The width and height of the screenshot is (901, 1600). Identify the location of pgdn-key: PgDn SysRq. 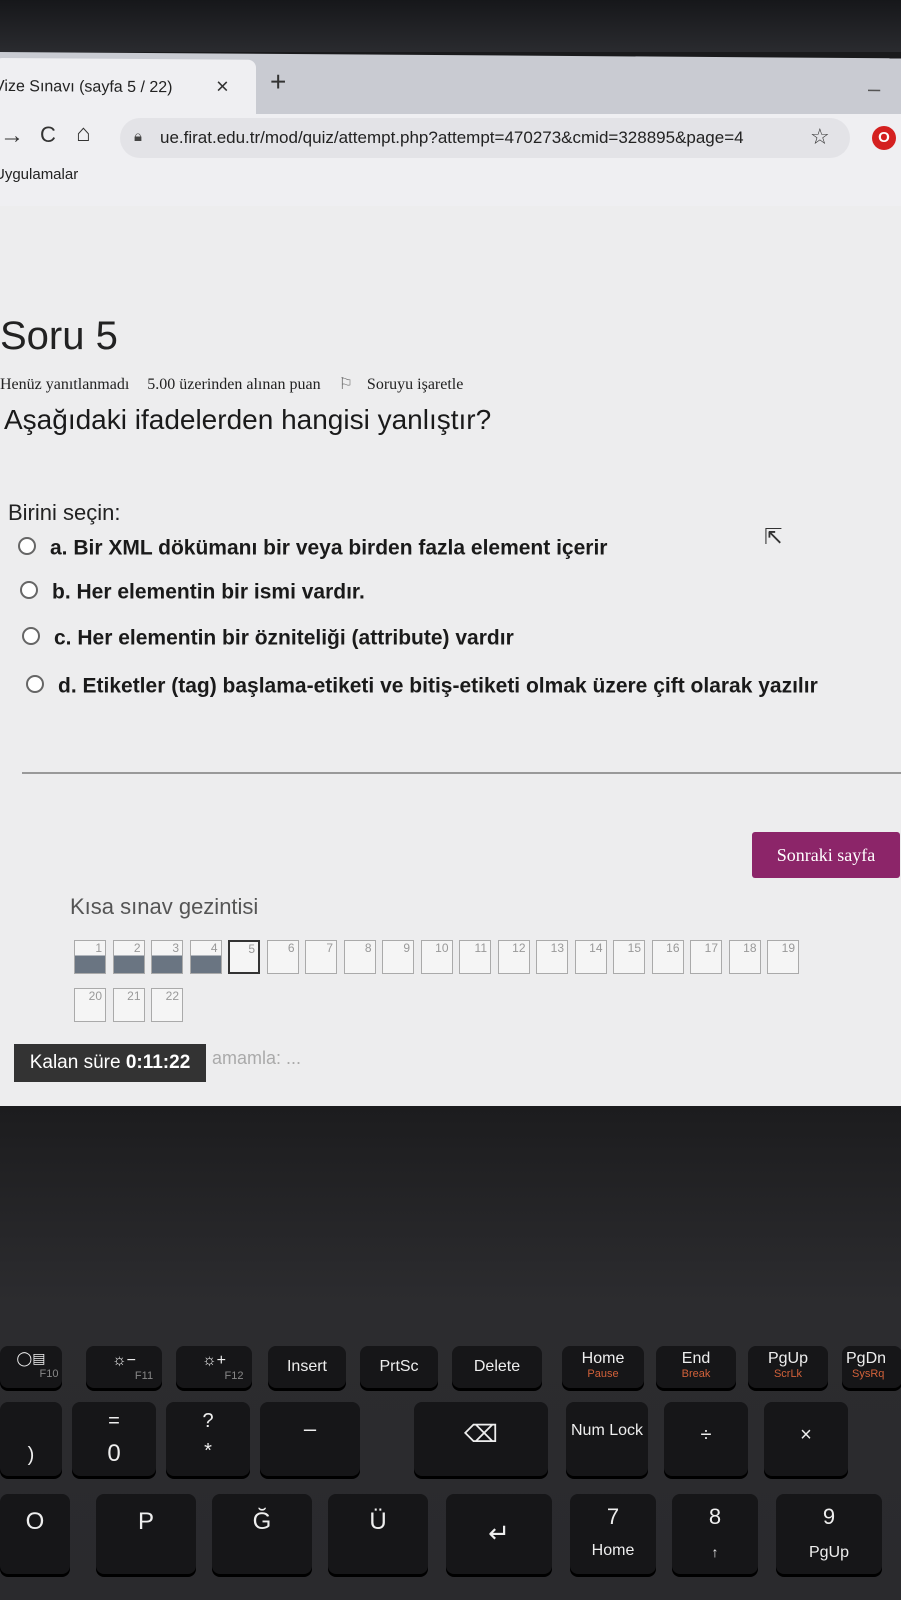
(871, 1367).